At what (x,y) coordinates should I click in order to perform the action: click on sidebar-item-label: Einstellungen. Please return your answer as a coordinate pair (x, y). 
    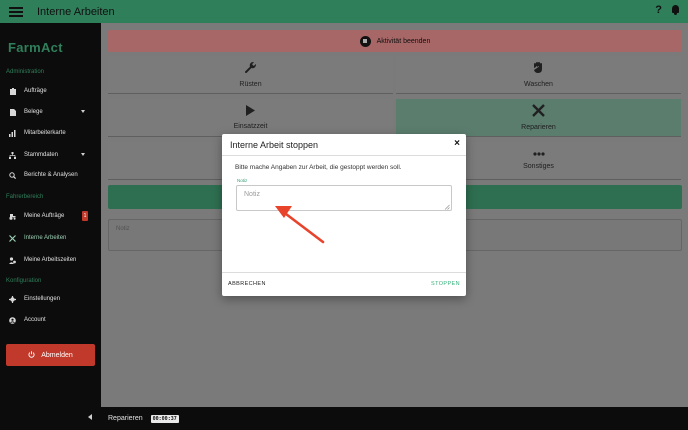
    Looking at the image, I should click on (42, 299).